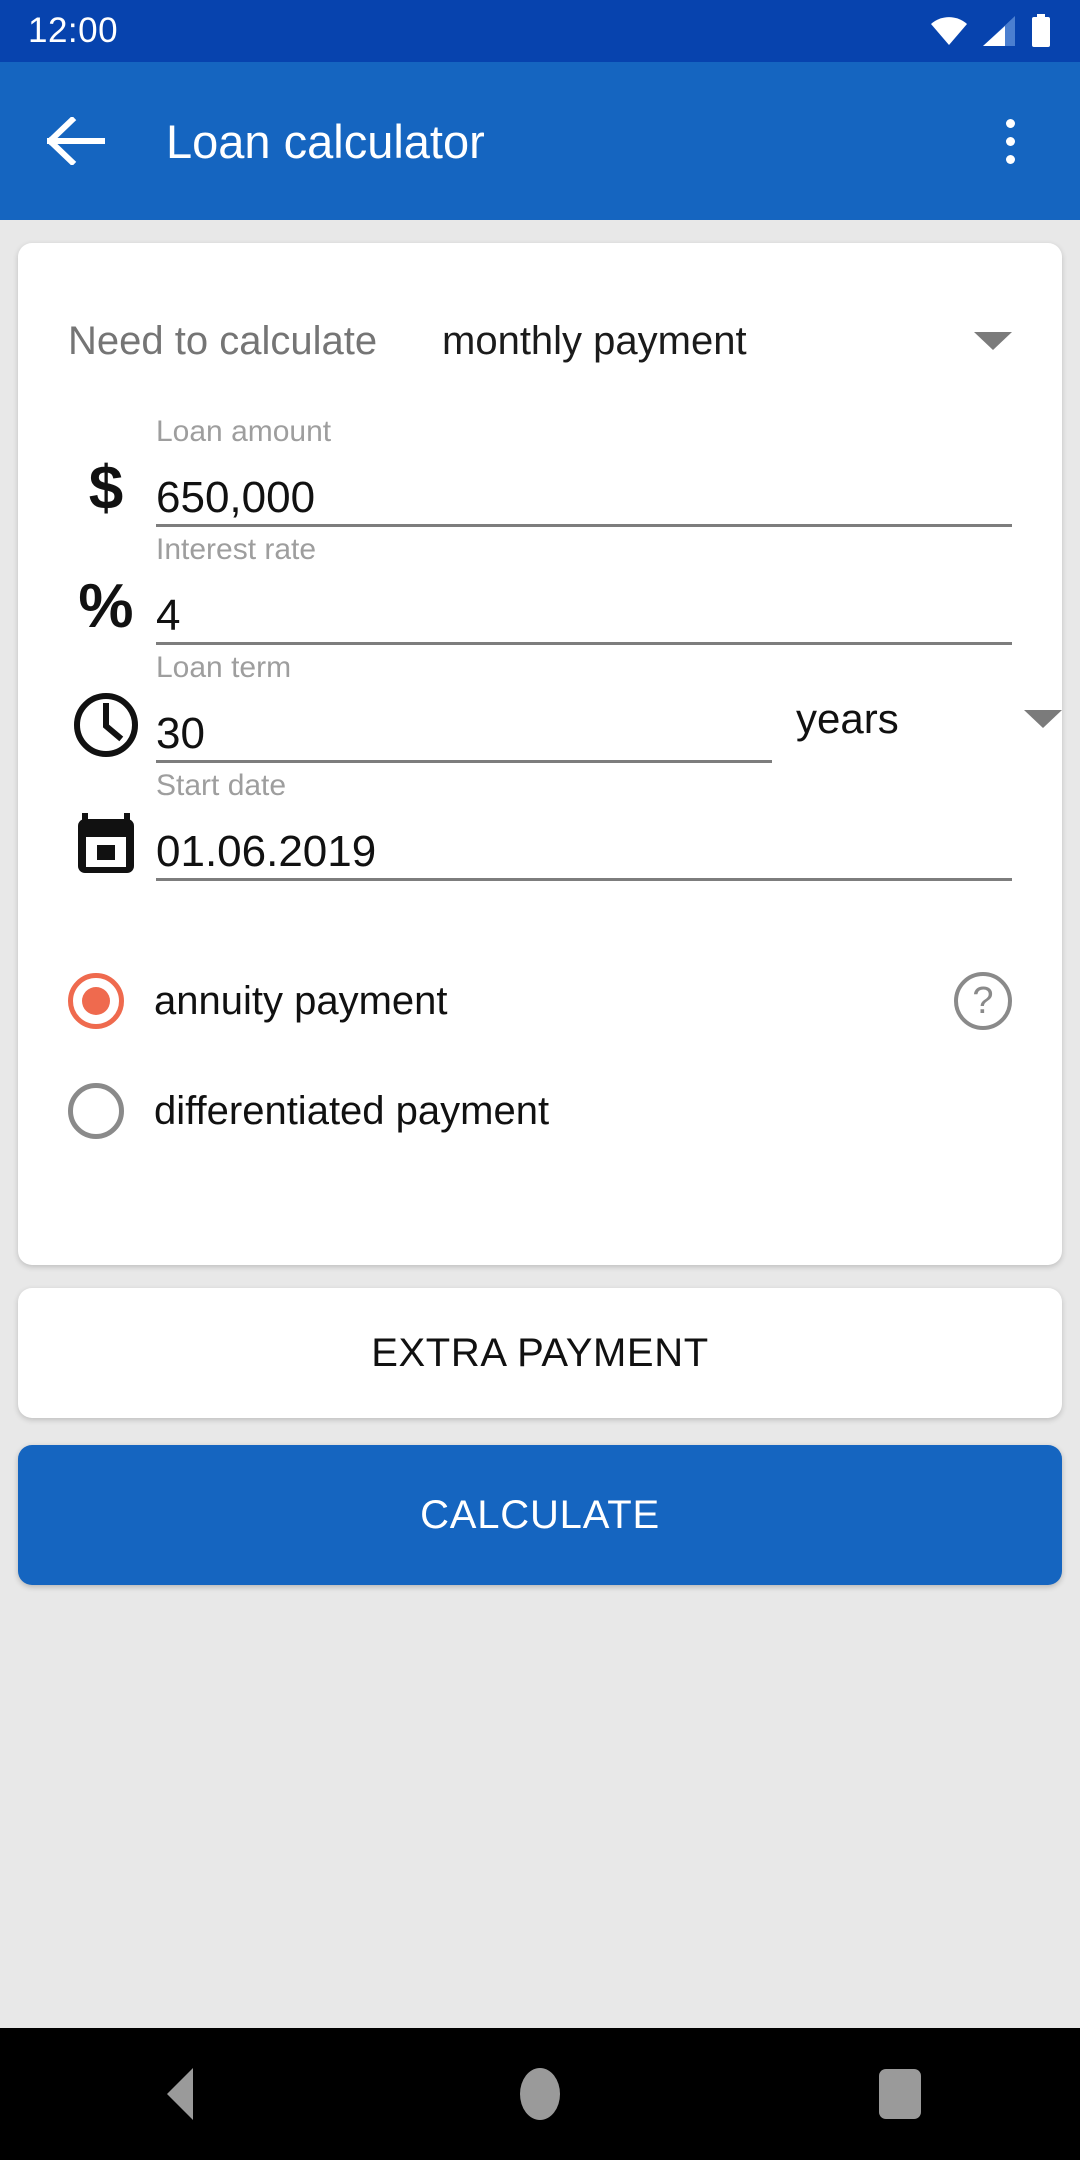  What do you see at coordinates (73, 30) in the screenshot?
I see `status-time: 12:00` at bounding box center [73, 30].